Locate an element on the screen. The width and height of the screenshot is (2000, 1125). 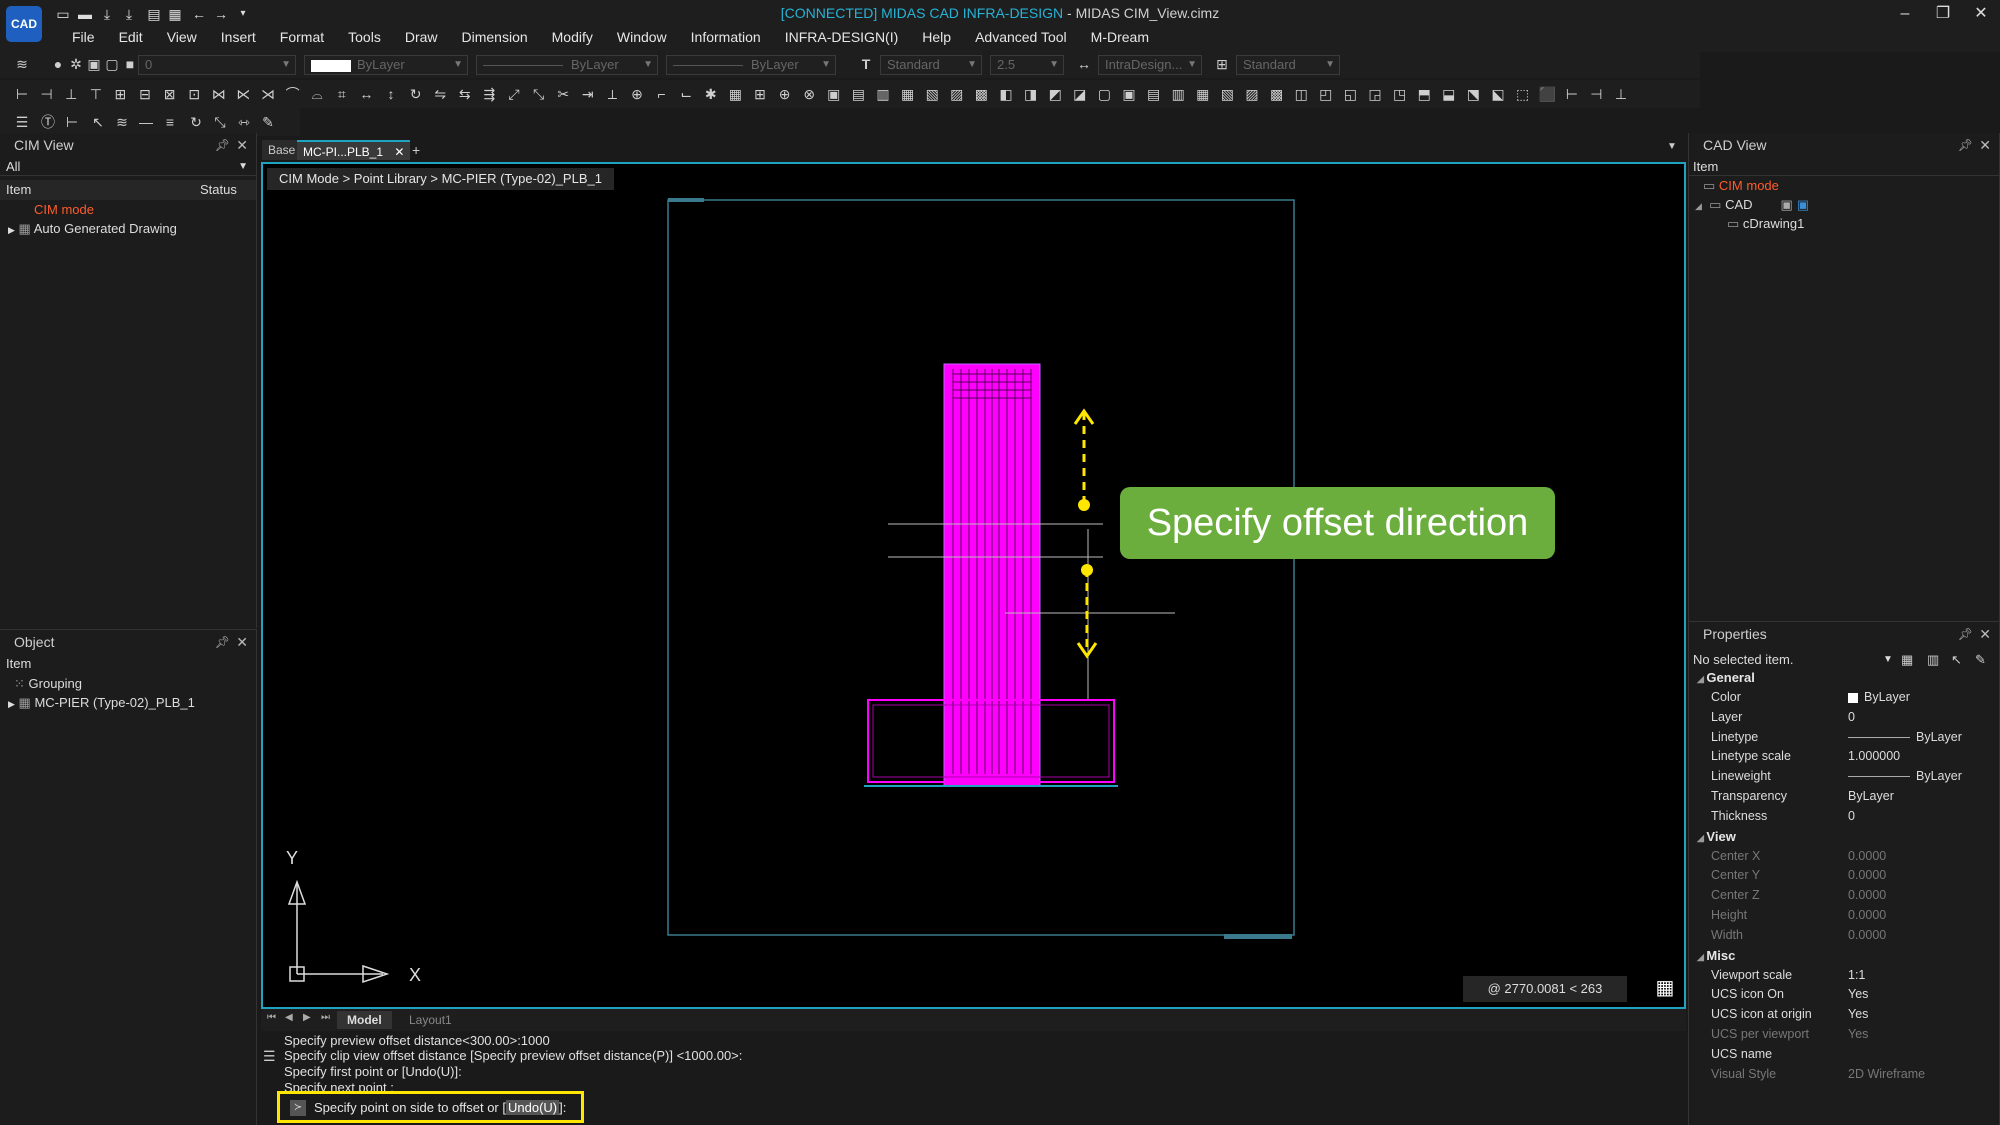
property-value: 1.000000 is located at coordinates (1874, 756).